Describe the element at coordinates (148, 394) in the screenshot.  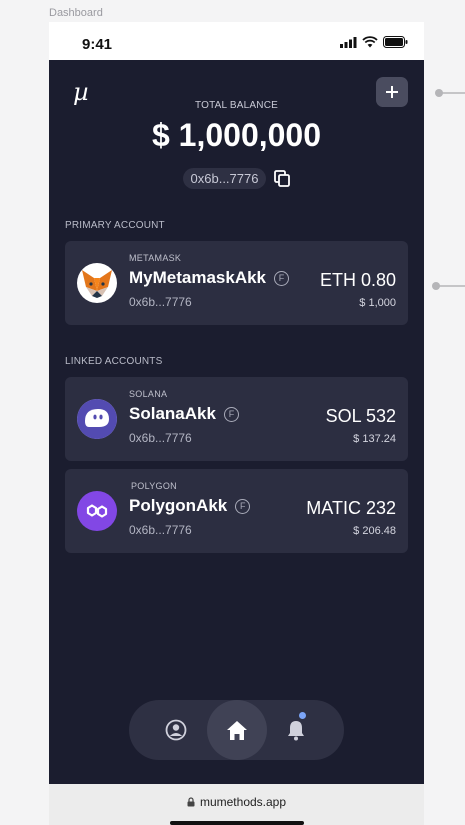
I see `account-provider: SOLANA` at that location.